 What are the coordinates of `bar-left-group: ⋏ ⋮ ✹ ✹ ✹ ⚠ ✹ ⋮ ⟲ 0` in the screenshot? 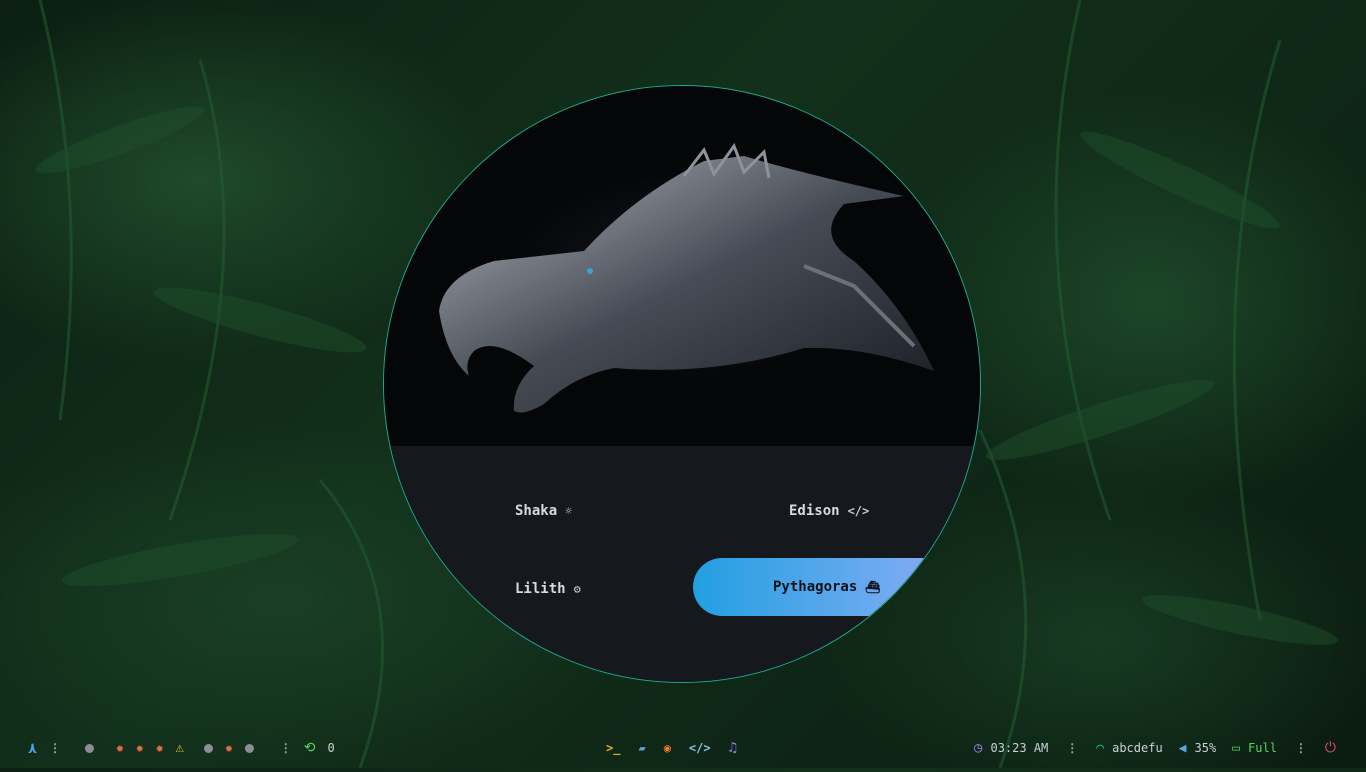 It's located at (181, 748).